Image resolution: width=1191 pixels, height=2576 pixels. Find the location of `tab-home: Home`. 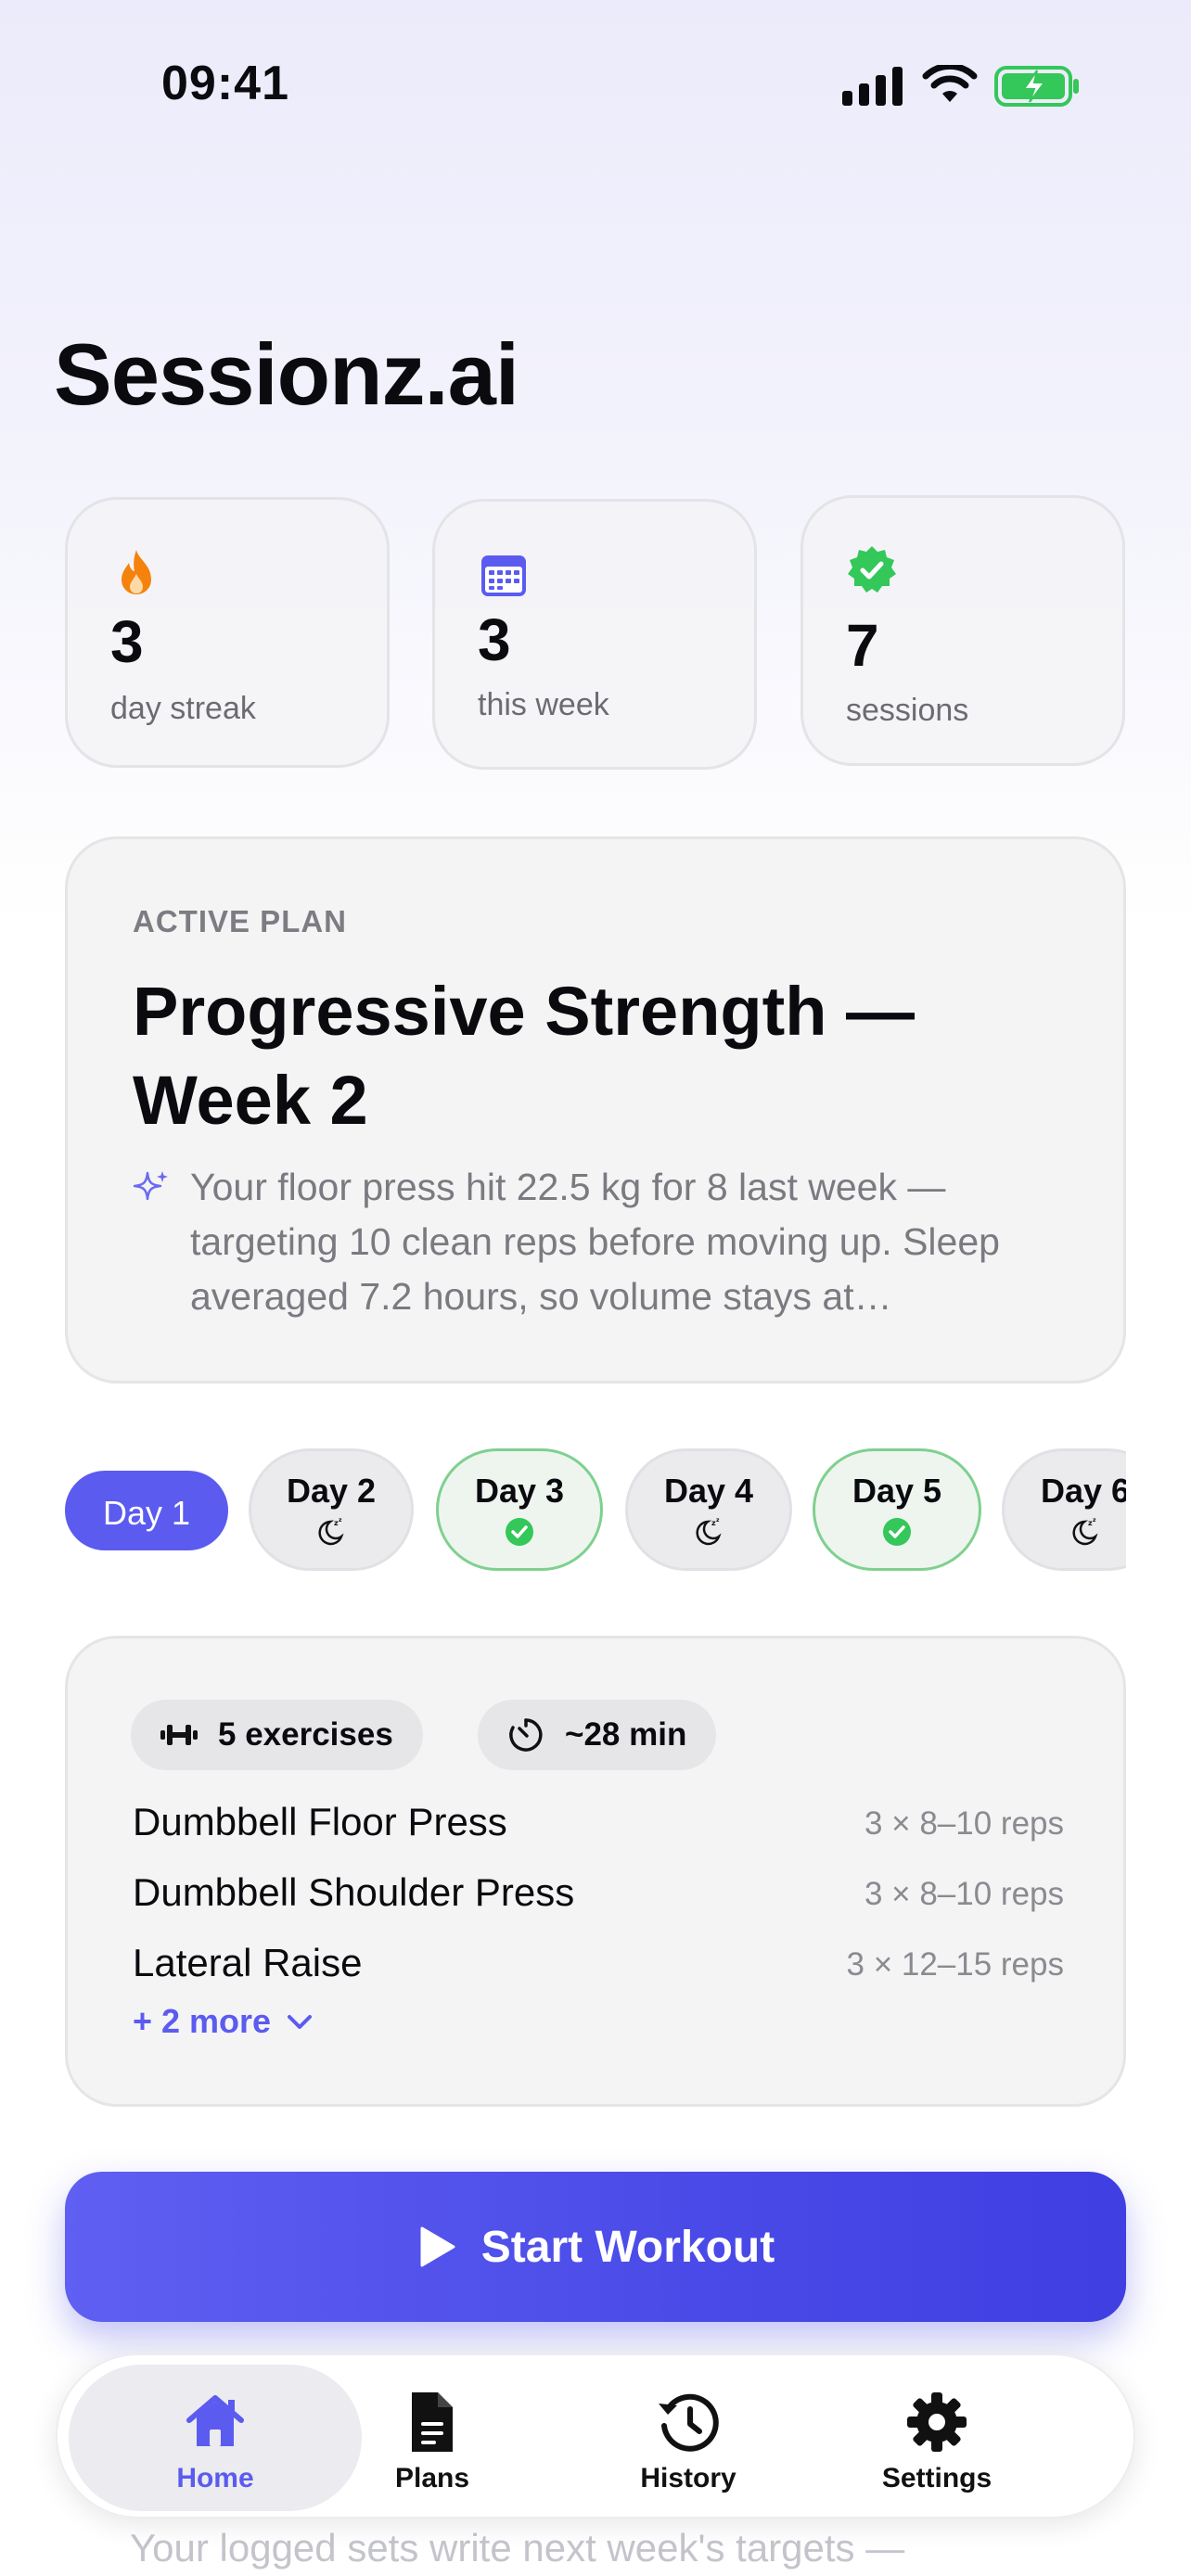

tab-home: Home is located at coordinates (215, 2438).